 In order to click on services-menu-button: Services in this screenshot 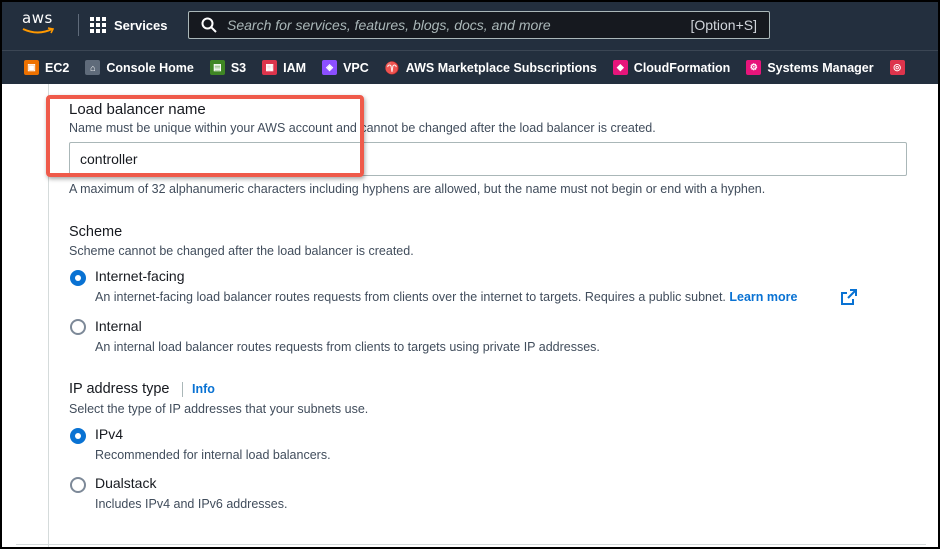, I will do `click(129, 25)`.